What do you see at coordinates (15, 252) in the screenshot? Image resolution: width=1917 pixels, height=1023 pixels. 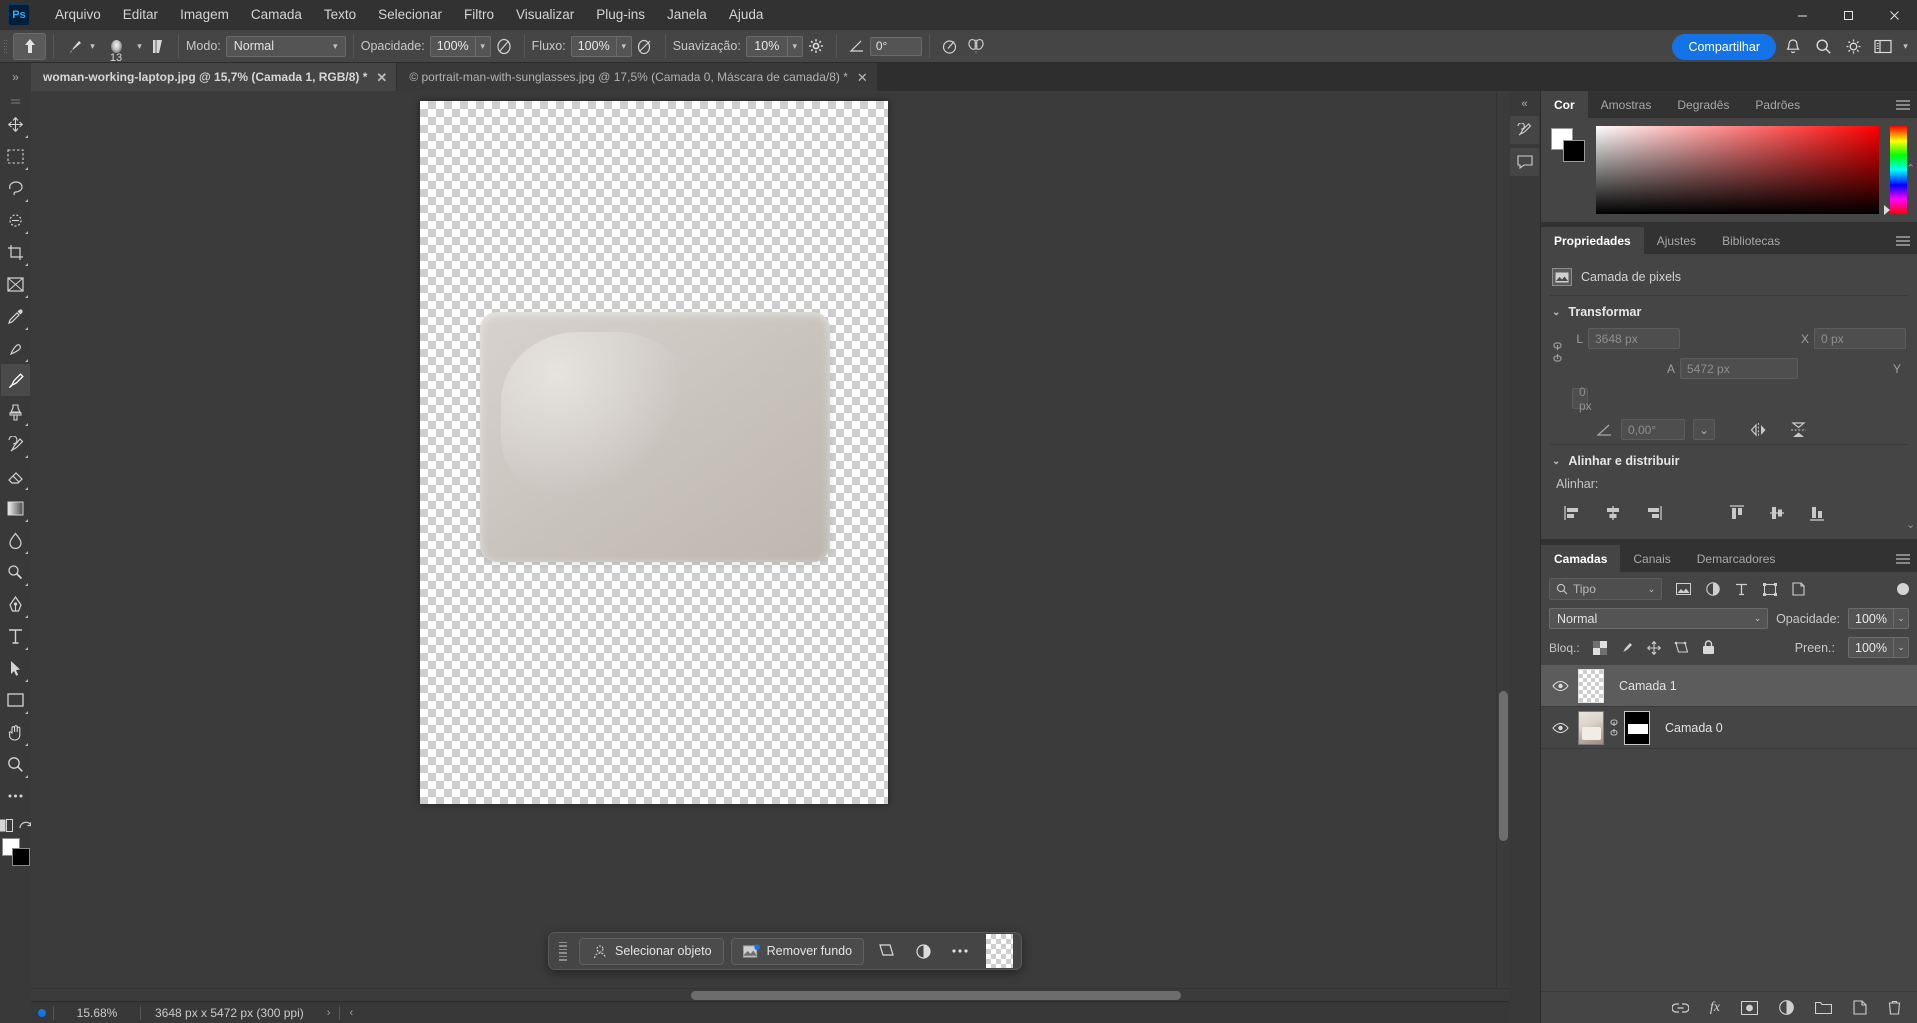 I see `crop-tool` at bounding box center [15, 252].